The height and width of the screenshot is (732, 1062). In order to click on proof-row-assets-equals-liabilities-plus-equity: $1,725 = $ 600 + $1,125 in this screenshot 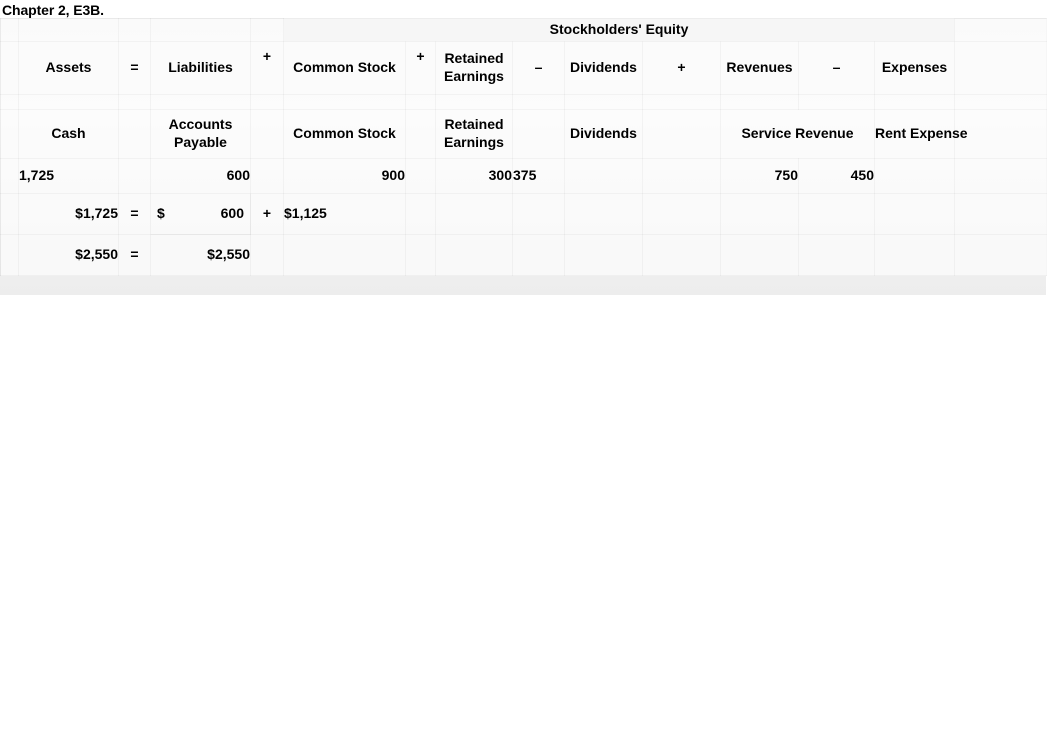, I will do `click(523, 214)`.